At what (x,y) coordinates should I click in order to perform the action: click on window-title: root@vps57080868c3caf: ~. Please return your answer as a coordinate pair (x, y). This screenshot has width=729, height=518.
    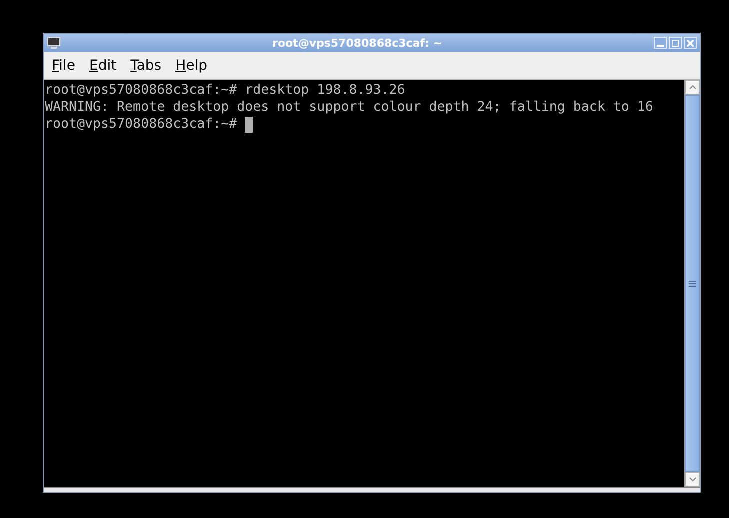
    Looking at the image, I should click on (358, 43).